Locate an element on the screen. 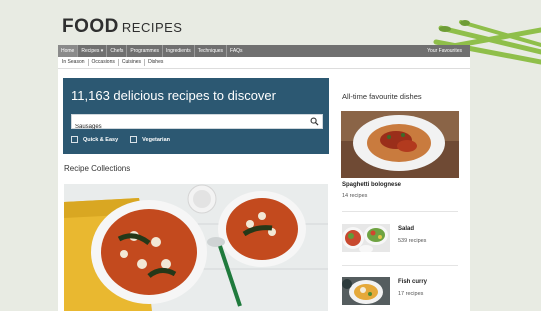 Image resolution: width=541 pixels, height=311 pixels. nav-item-chefs: Chefs is located at coordinates (117, 51).